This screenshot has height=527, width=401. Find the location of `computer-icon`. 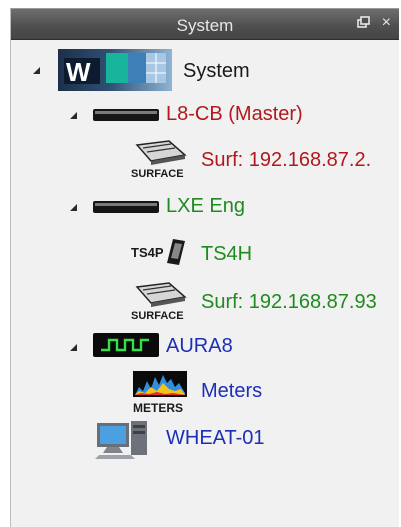

computer-icon is located at coordinates (121, 440).